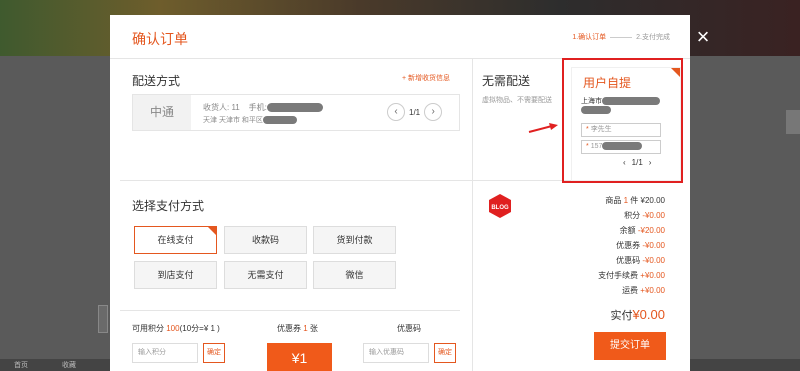 This screenshot has width=800, height=371. What do you see at coordinates (103, 319) in the screenshot?
I see `page-side-element` at bounding box center [103, 319].